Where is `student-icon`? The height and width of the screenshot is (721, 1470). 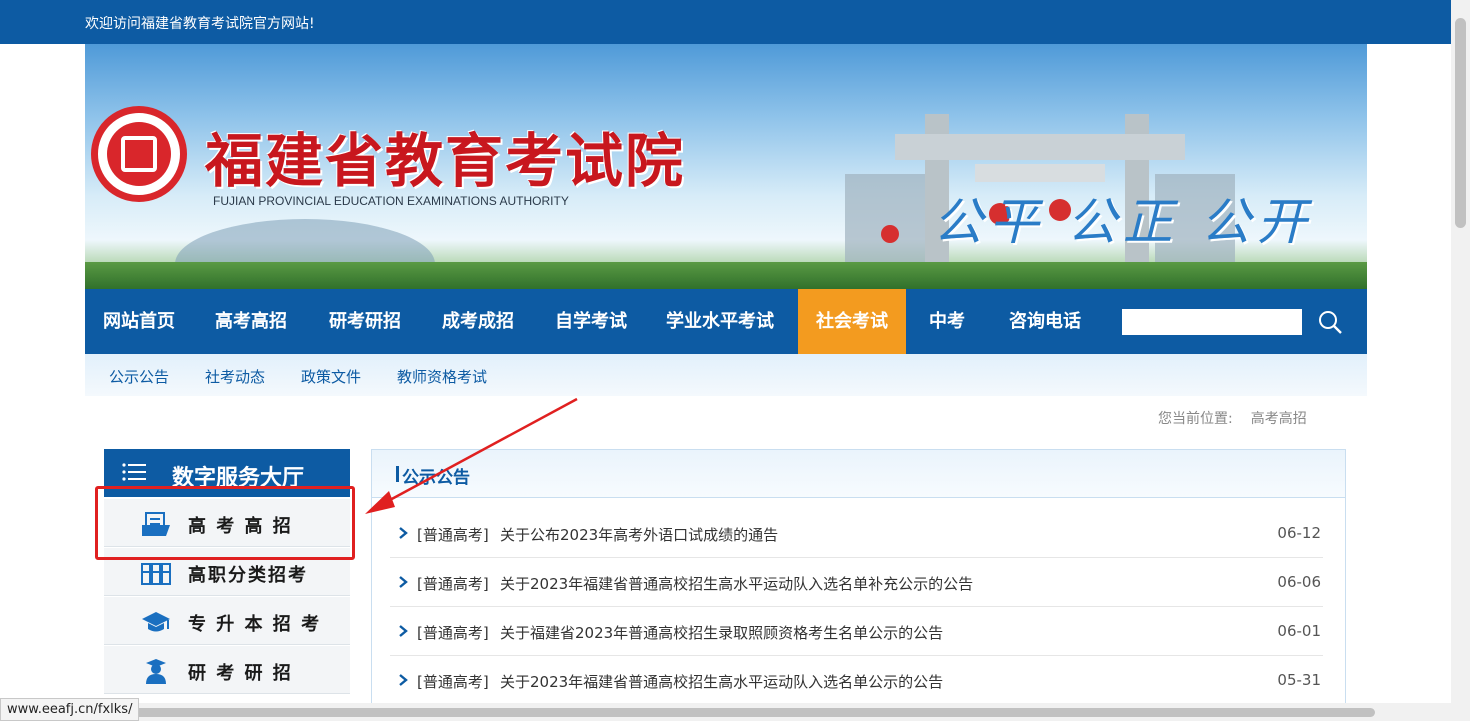
student-icon is located at coordinates (156, 671).